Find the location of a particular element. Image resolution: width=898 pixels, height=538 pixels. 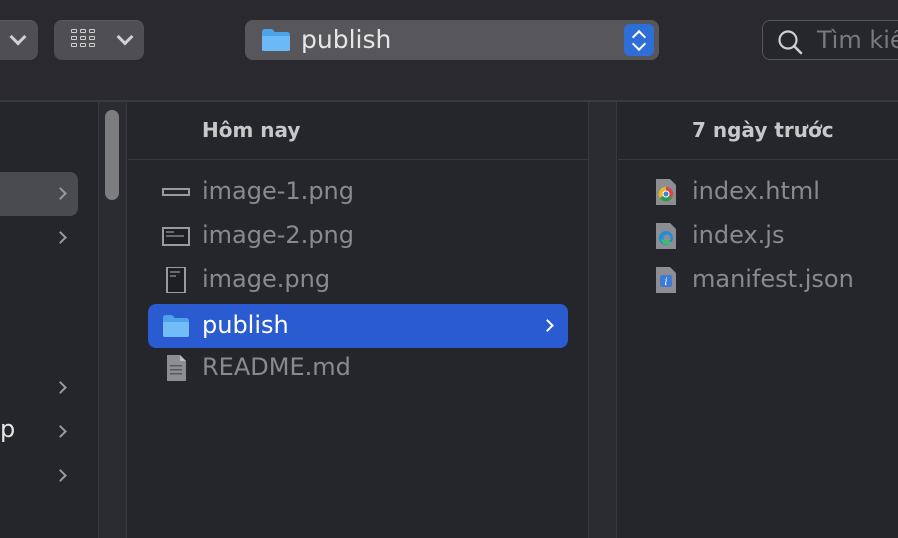

column-header: 7 ngày trước is located at coordinates (758, 131).